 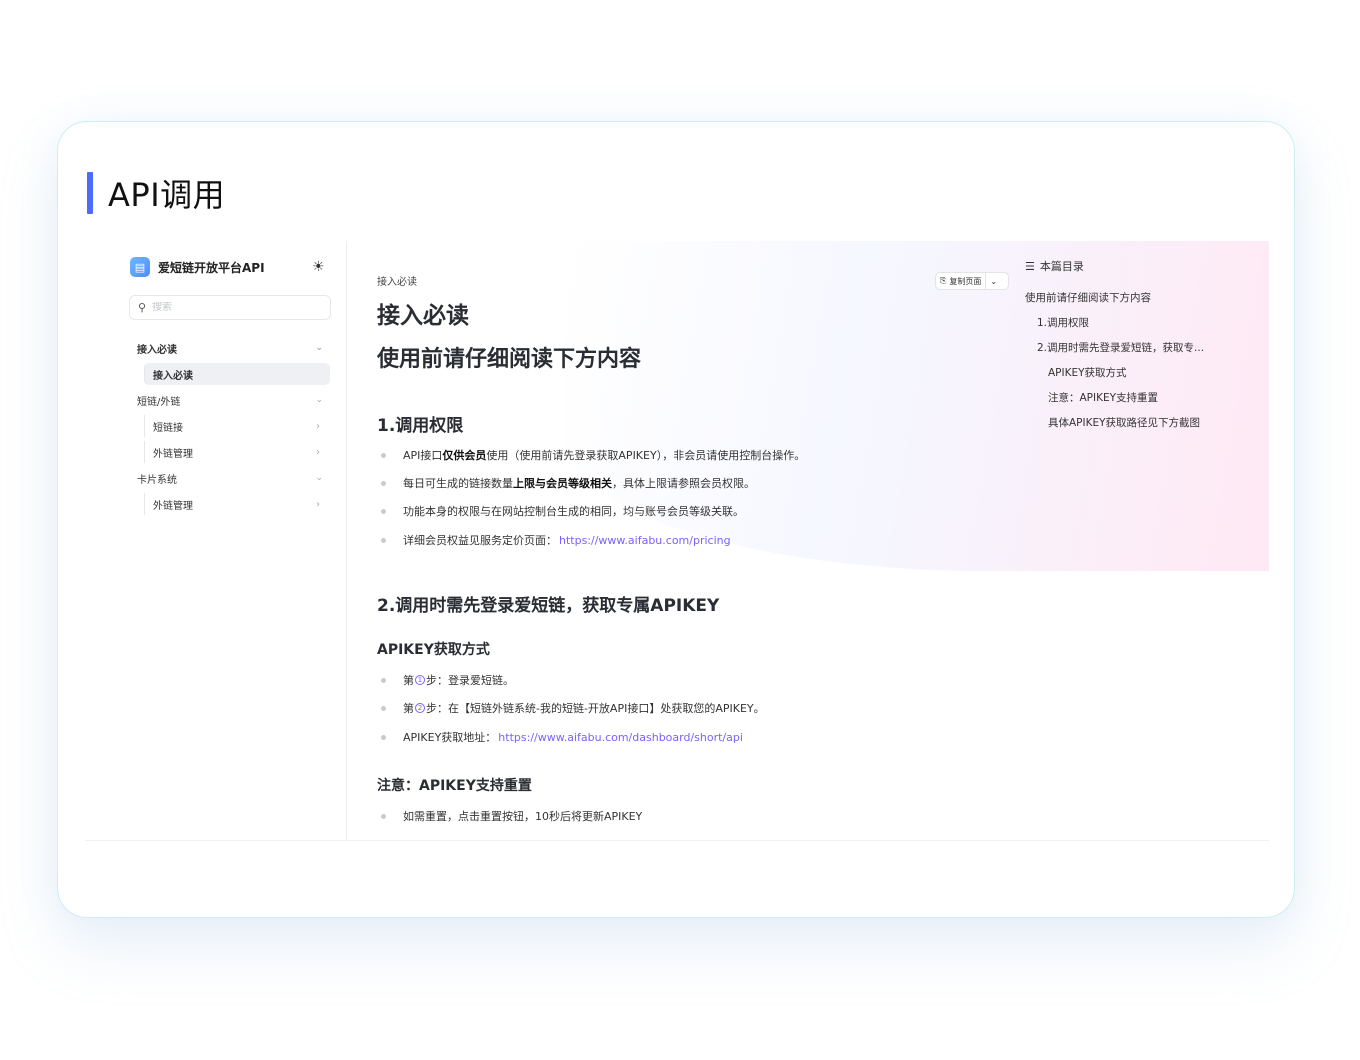 I want to click on search-icon: ⚲, so click(x=142, y=307).